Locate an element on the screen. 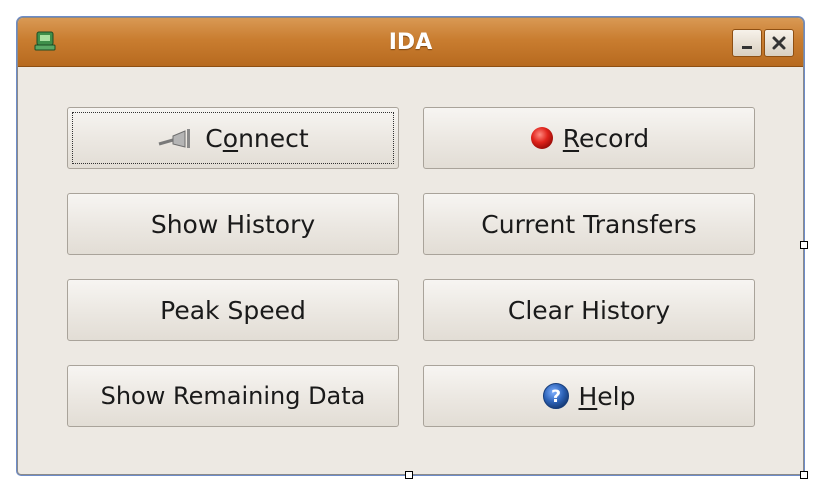  help-button: ? Help is located at coordinates (589, 396).